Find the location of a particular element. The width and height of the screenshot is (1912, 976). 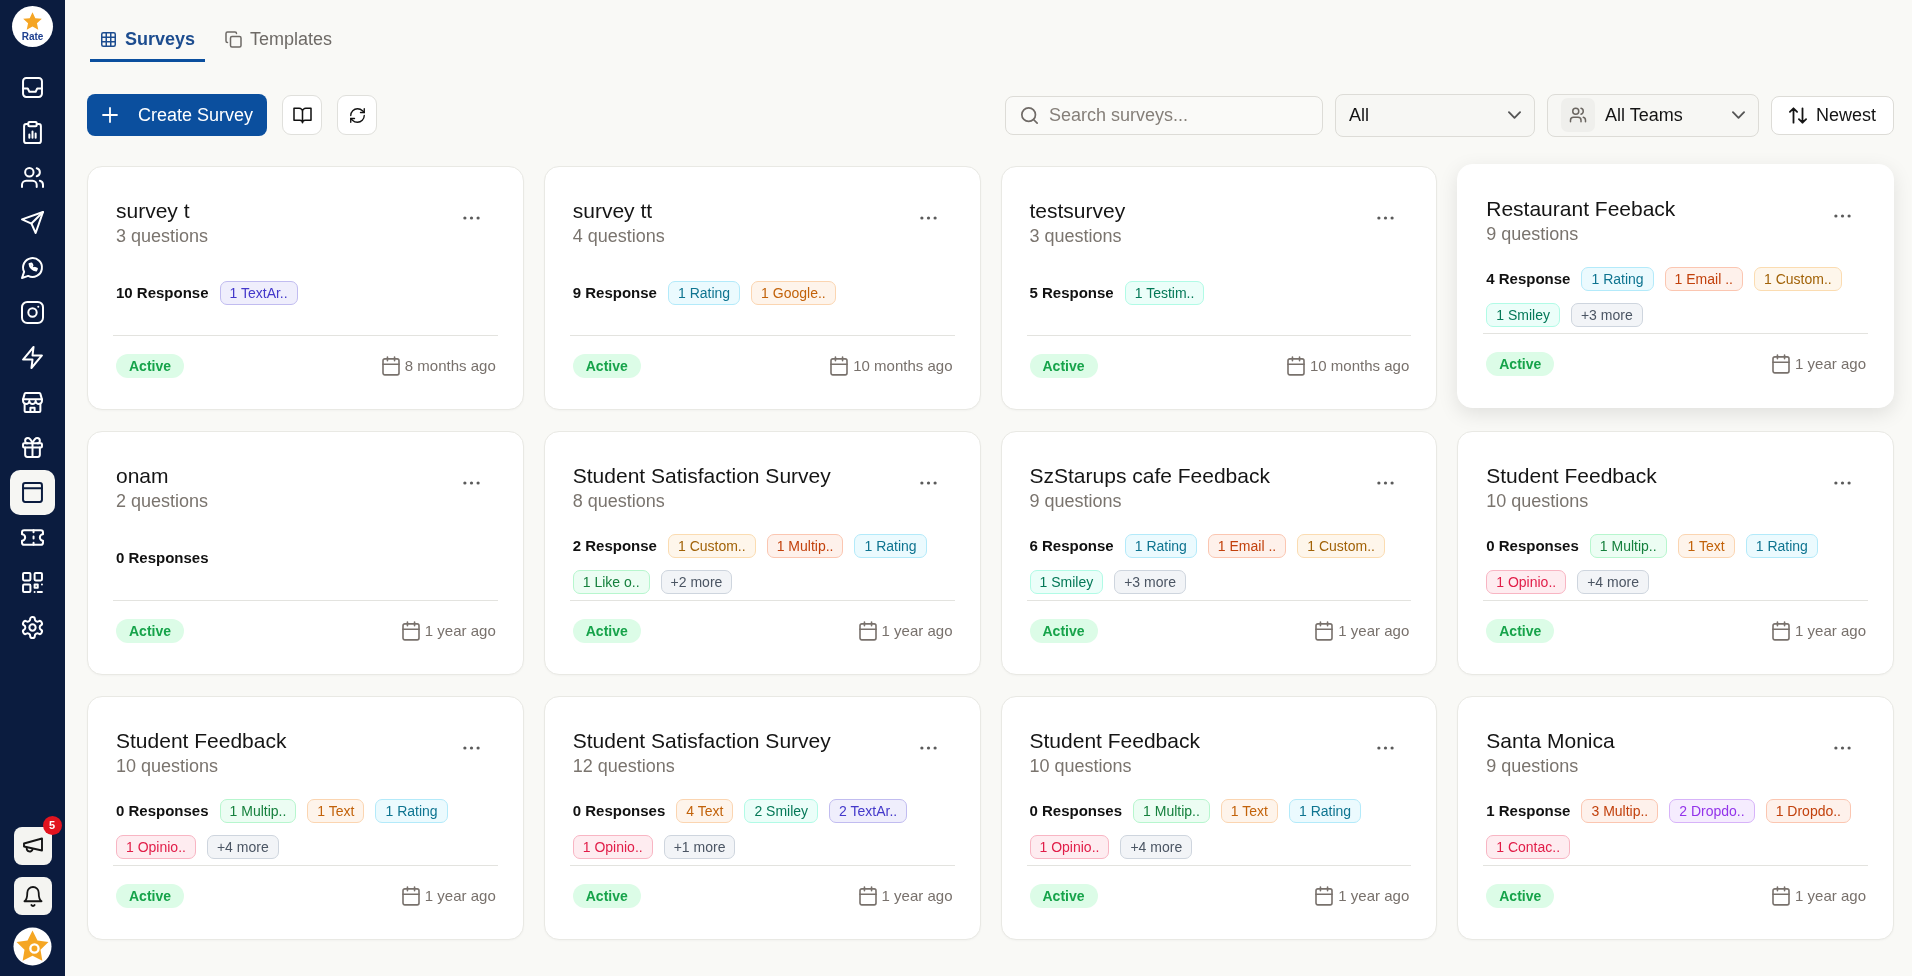

survey-card: SzStarups cafe Feedback 9 questions 6 Response 1 Rating 1 Email .. 1 Custom.. 1 Smiley +3 more Active 1 year ago is located at coordinates (1219, 553).